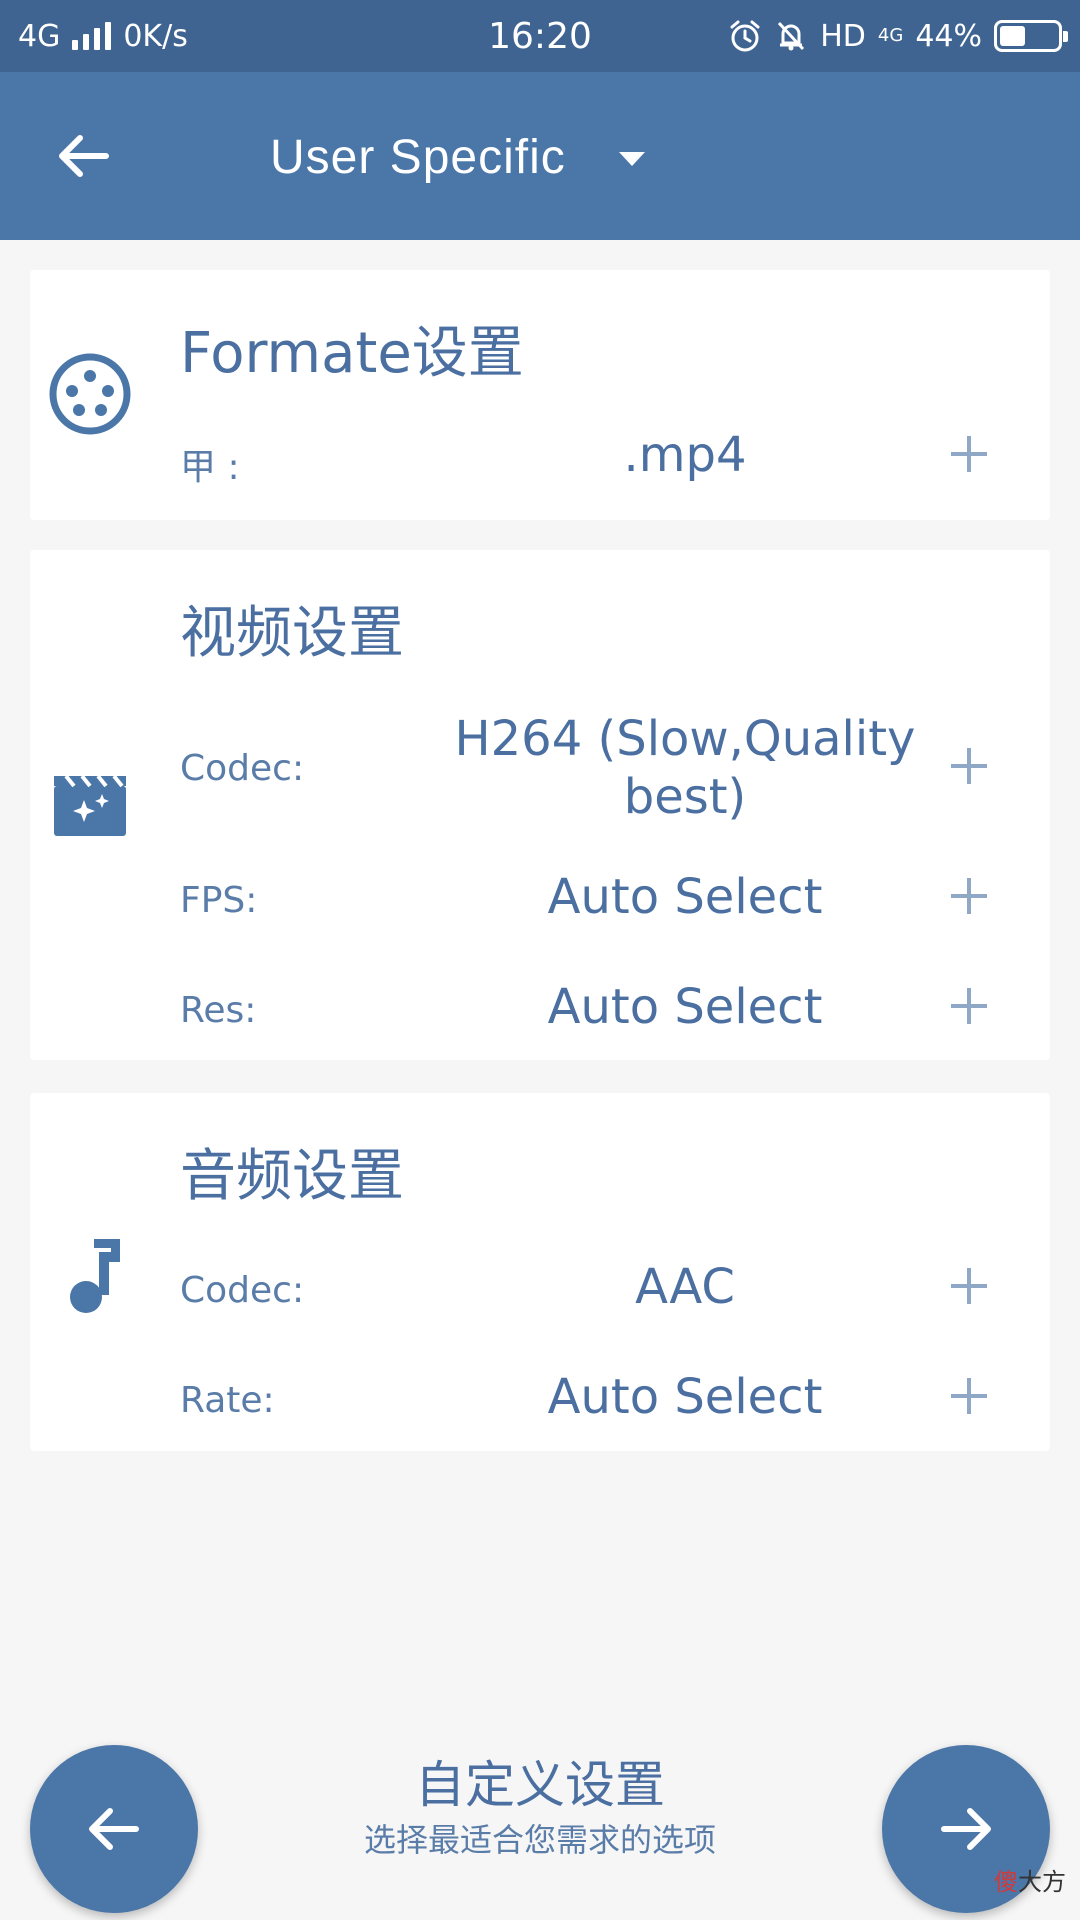 The height and width of the screenshot is (1920, 1080). I want to click on rate-value: Auto Select, so click(685, 1397).